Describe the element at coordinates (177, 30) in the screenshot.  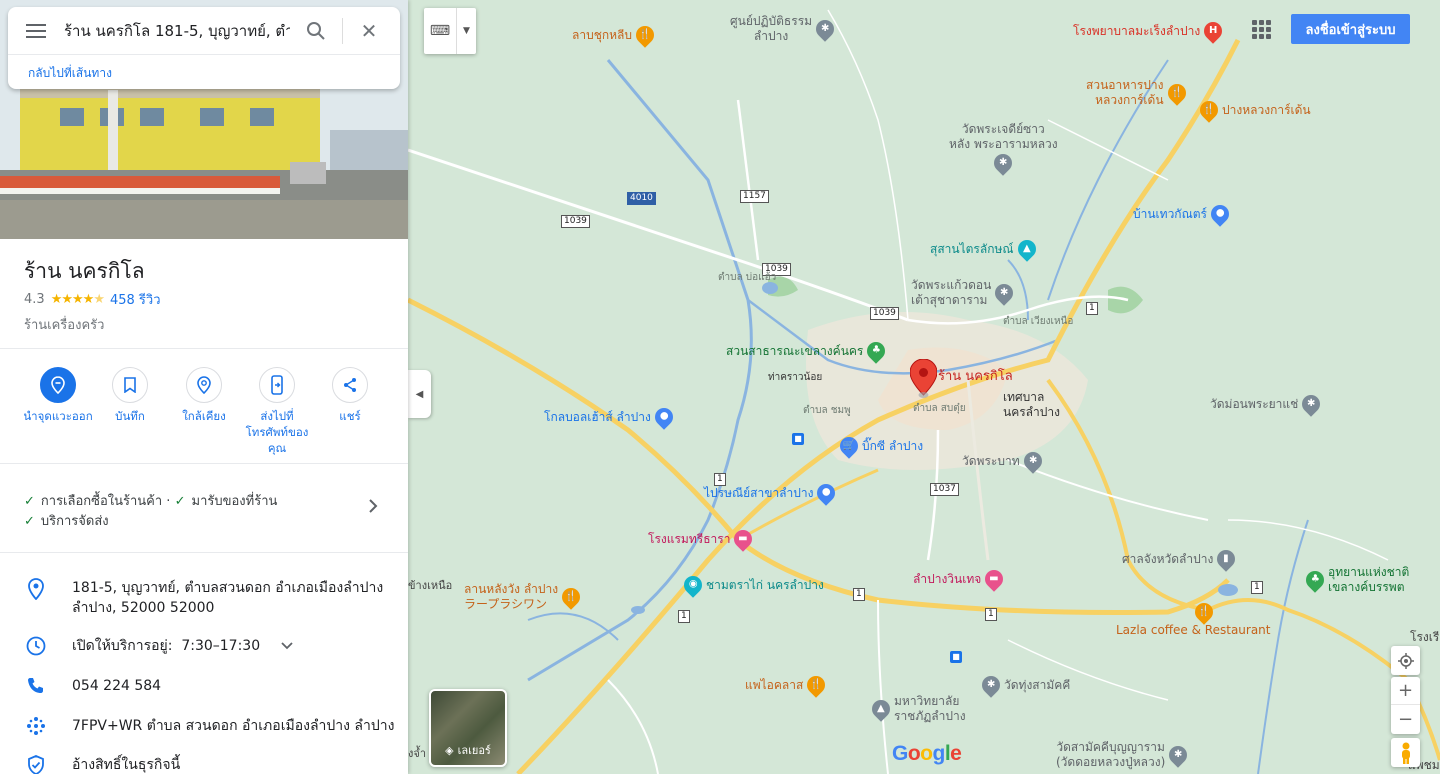
I see `search-input` at that location.